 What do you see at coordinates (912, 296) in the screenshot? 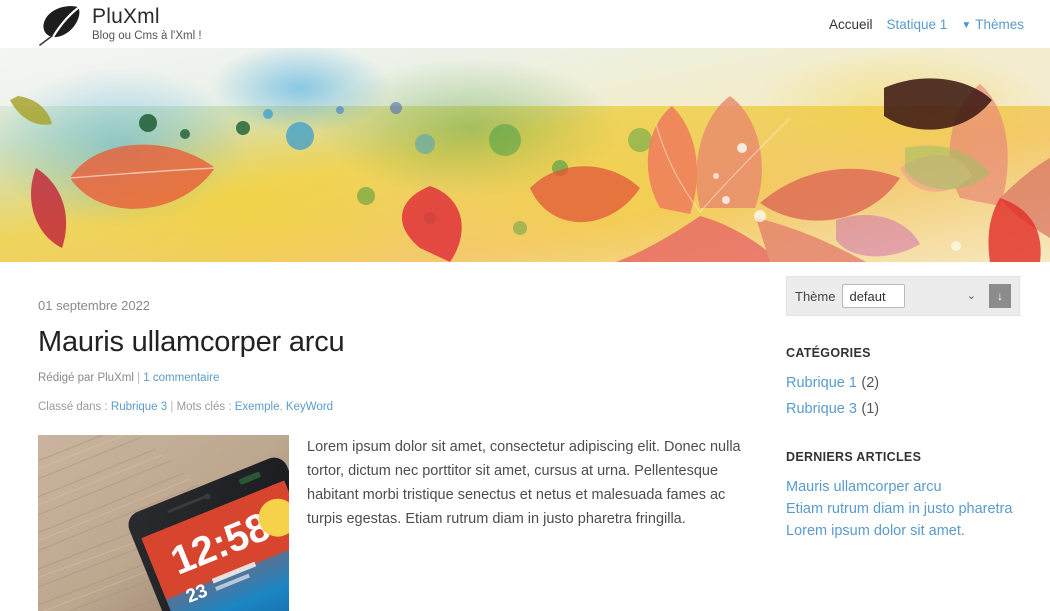
I see `theme-select-wrapper: defaut ⌄` at bounding box center [912, 296].